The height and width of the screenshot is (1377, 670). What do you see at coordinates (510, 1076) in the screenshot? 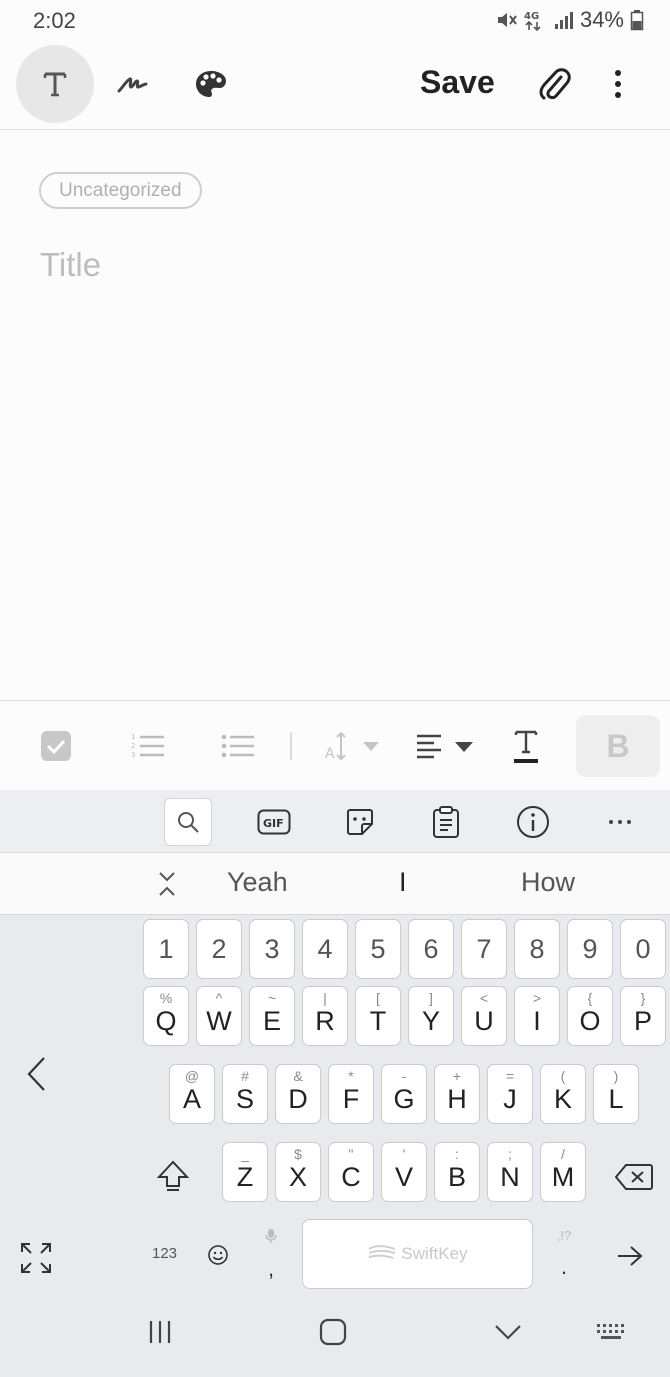
I see `key-alt-label: =` at bounding box center [510, 1076].